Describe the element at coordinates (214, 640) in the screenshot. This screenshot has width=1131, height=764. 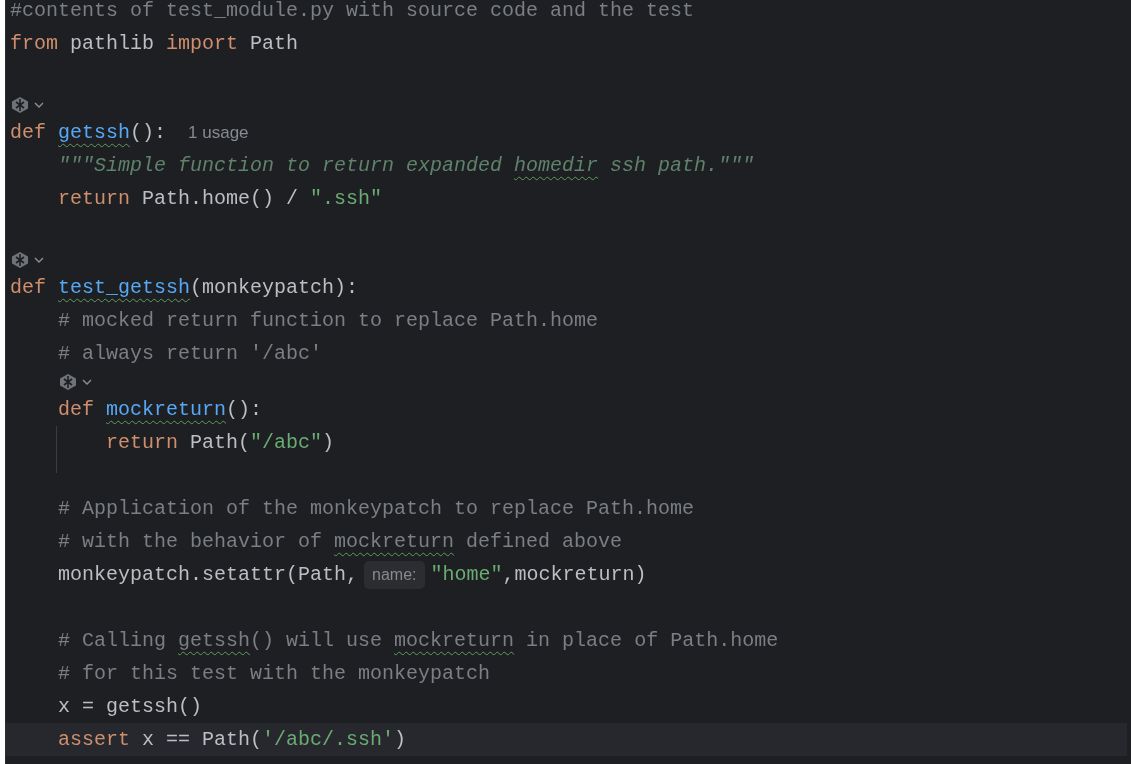
I see `code-comment: getssh` at that location.